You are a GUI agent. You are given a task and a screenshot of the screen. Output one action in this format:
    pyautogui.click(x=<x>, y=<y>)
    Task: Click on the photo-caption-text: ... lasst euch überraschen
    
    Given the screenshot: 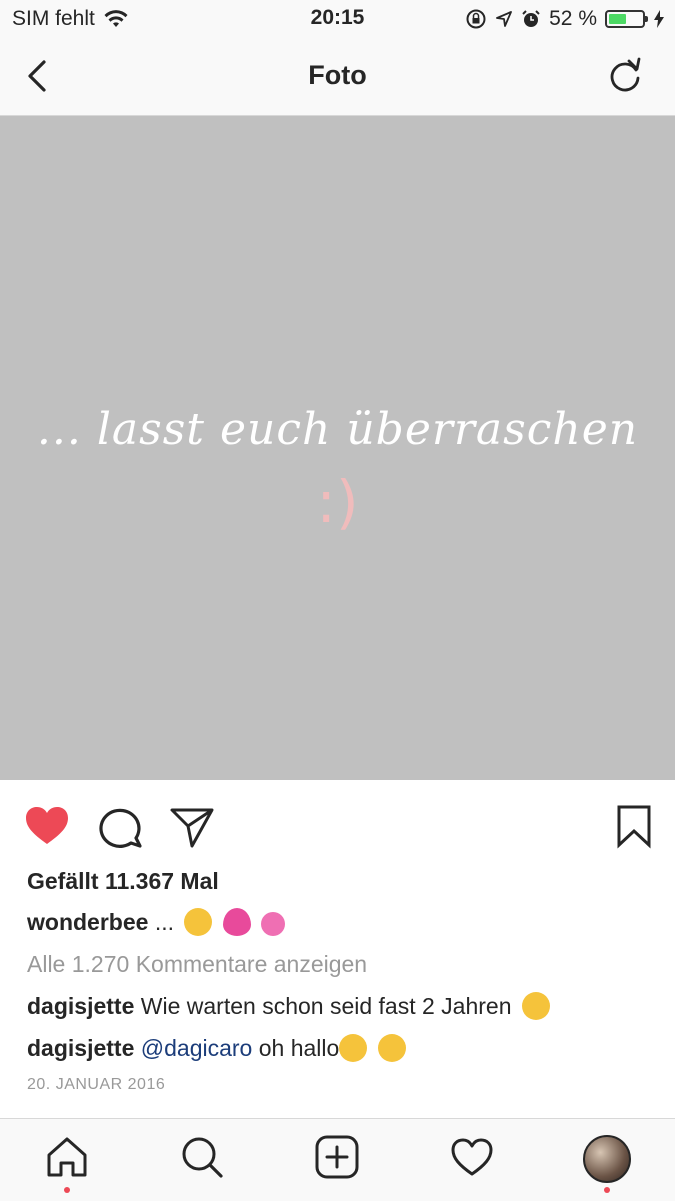 What is the action you would take?
    pyautogui.click(x=337, y=429)
    